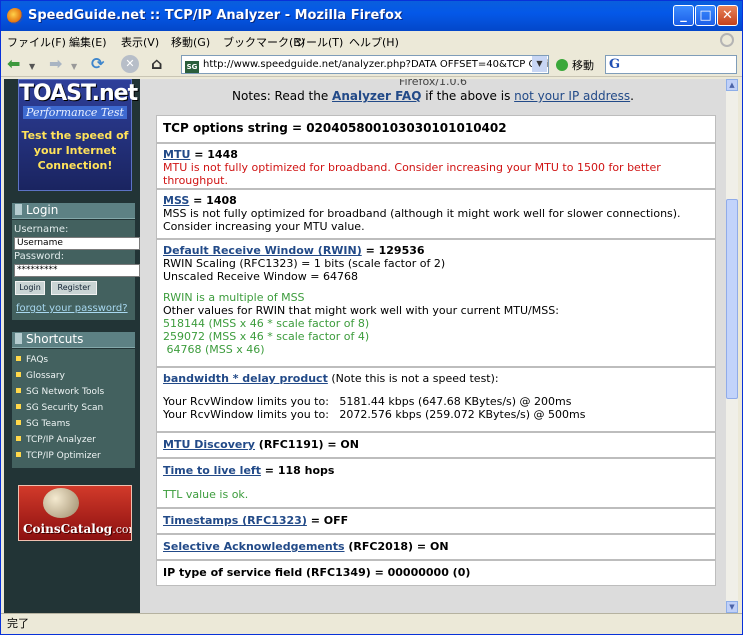 The image size is (743, 635). Describe the element at coordinates (36, 42) in the screenshot. I see `menu-file: ファイル(F)` at that location.